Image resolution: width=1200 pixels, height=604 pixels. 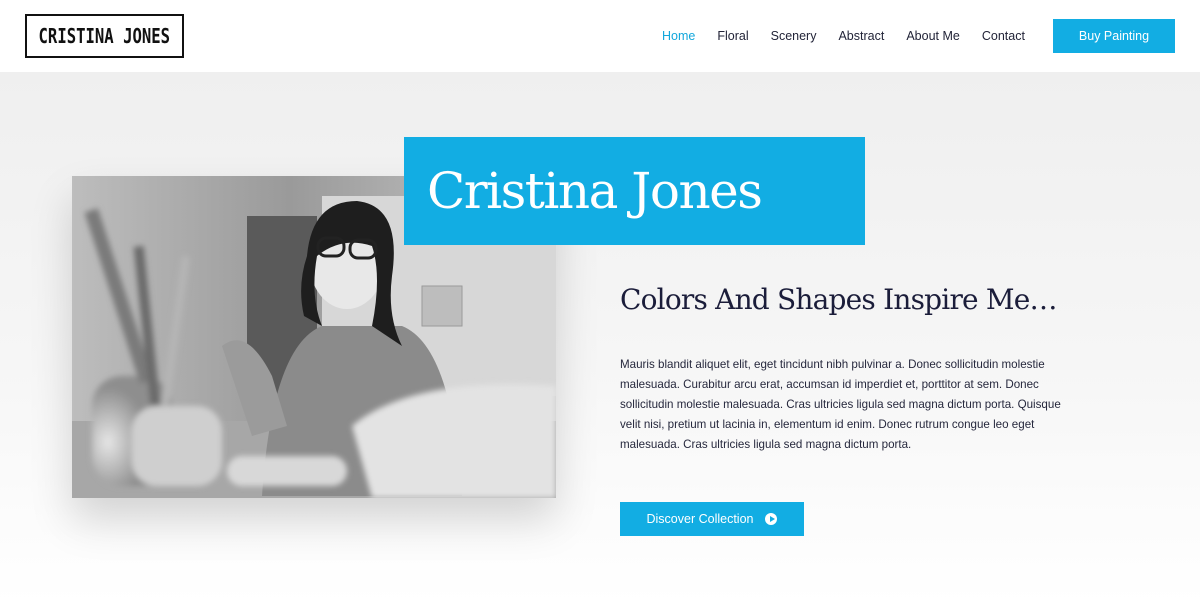 What do you see at coordinates (700, 519) in the screenshot?
I see `discover-collection-label: Discover Collection` at bounding box center [700, 519].